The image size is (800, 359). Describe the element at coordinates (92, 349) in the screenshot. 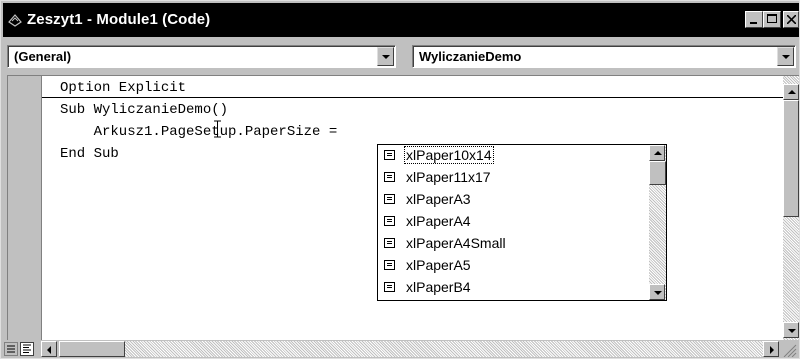

I see `horizontal-scroll-thumb` at that location.